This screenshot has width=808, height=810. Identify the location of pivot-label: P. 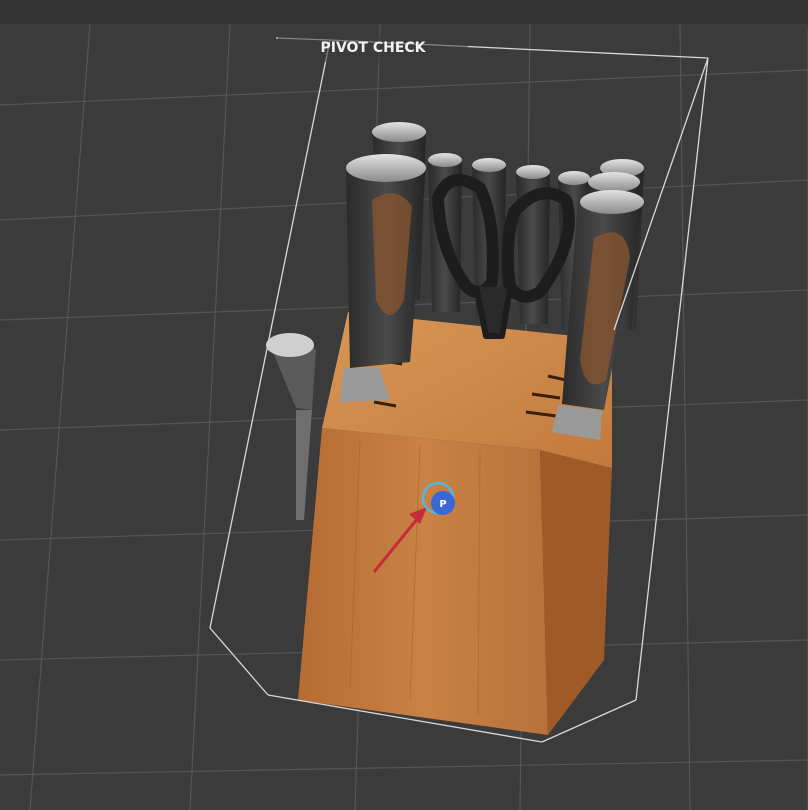
(442, 504).